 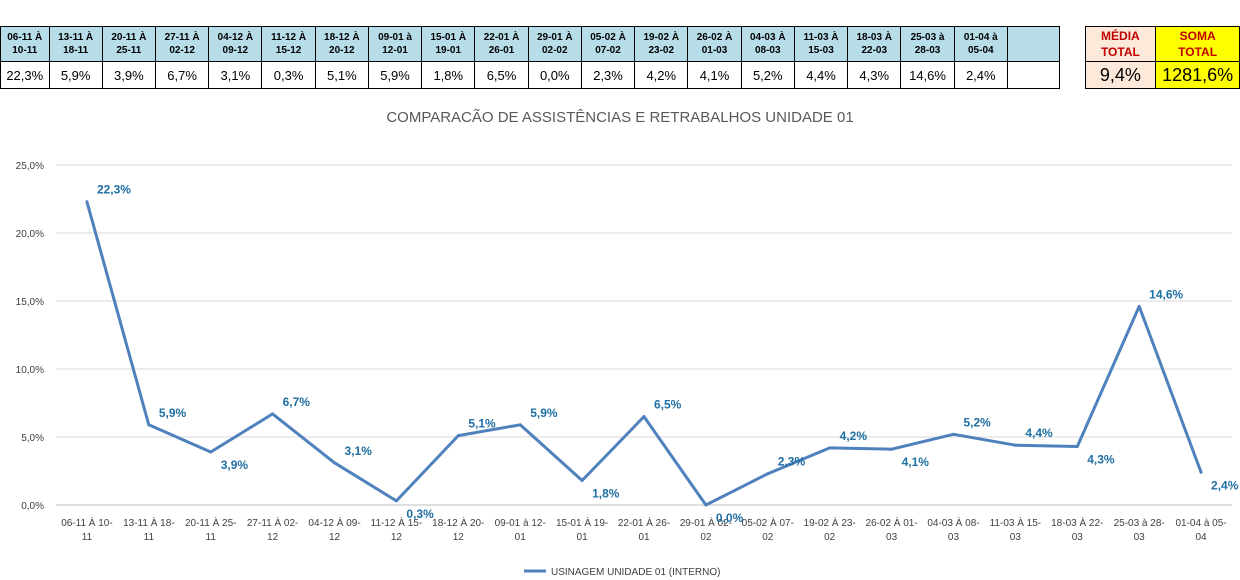 I want to click on table-value-cell: 22,3%, so click(x=25, y=75).